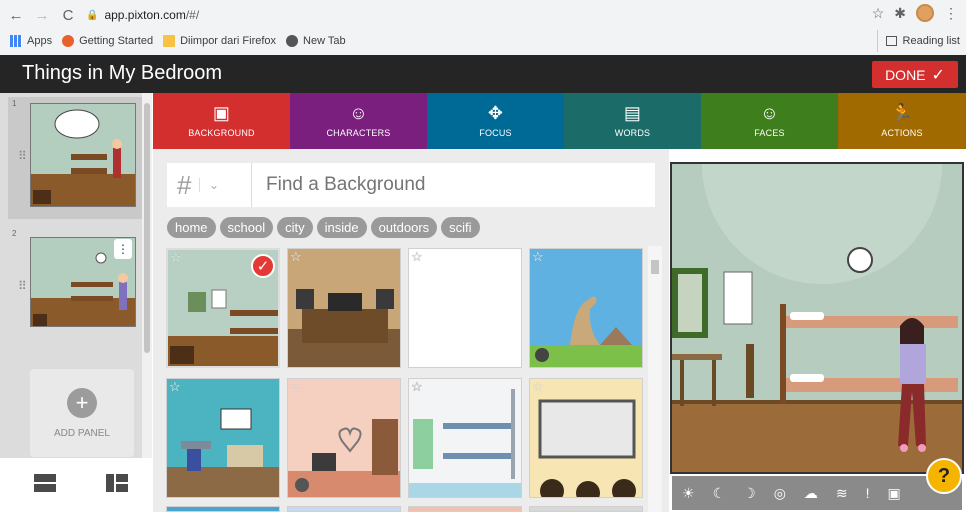 The image size is (966, 512). I want to click on bookmark-label: Diimpor dari Firefox, so click(228, 41).